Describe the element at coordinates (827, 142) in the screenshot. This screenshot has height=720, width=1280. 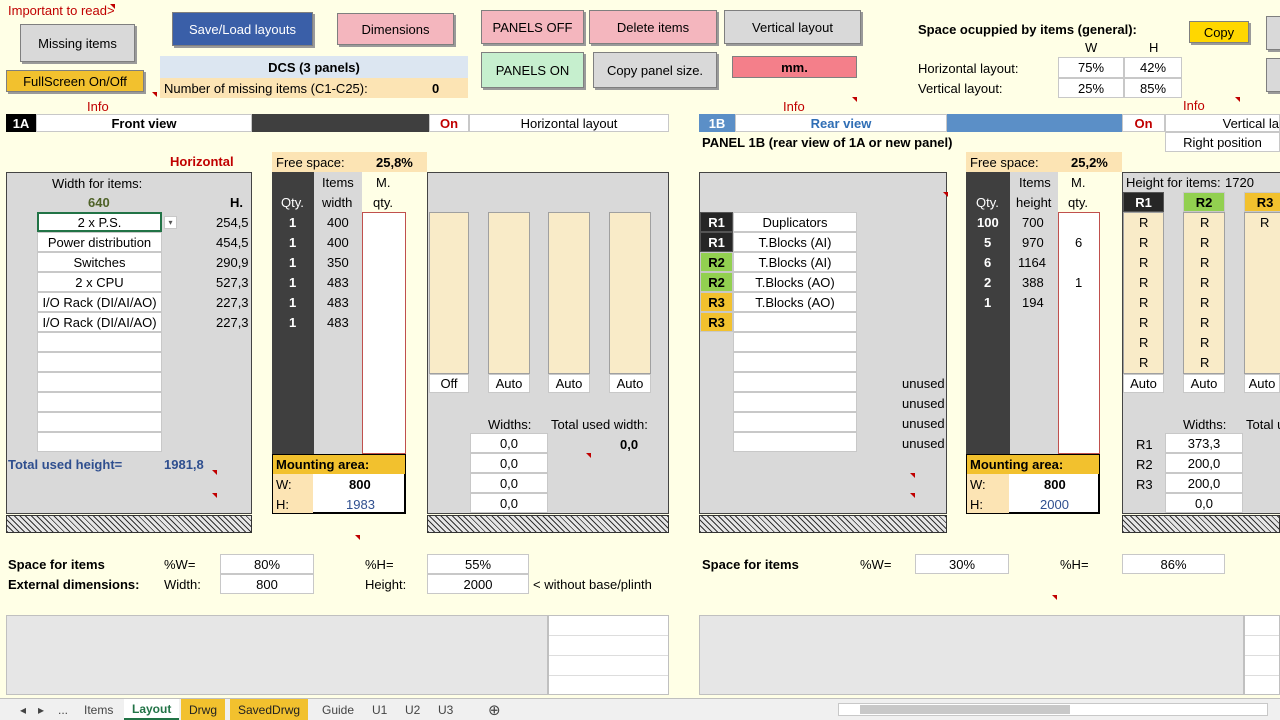
I see `panel-1b-subtitle: PANEL 1B (rear view of 1A or new panel)` at that location.